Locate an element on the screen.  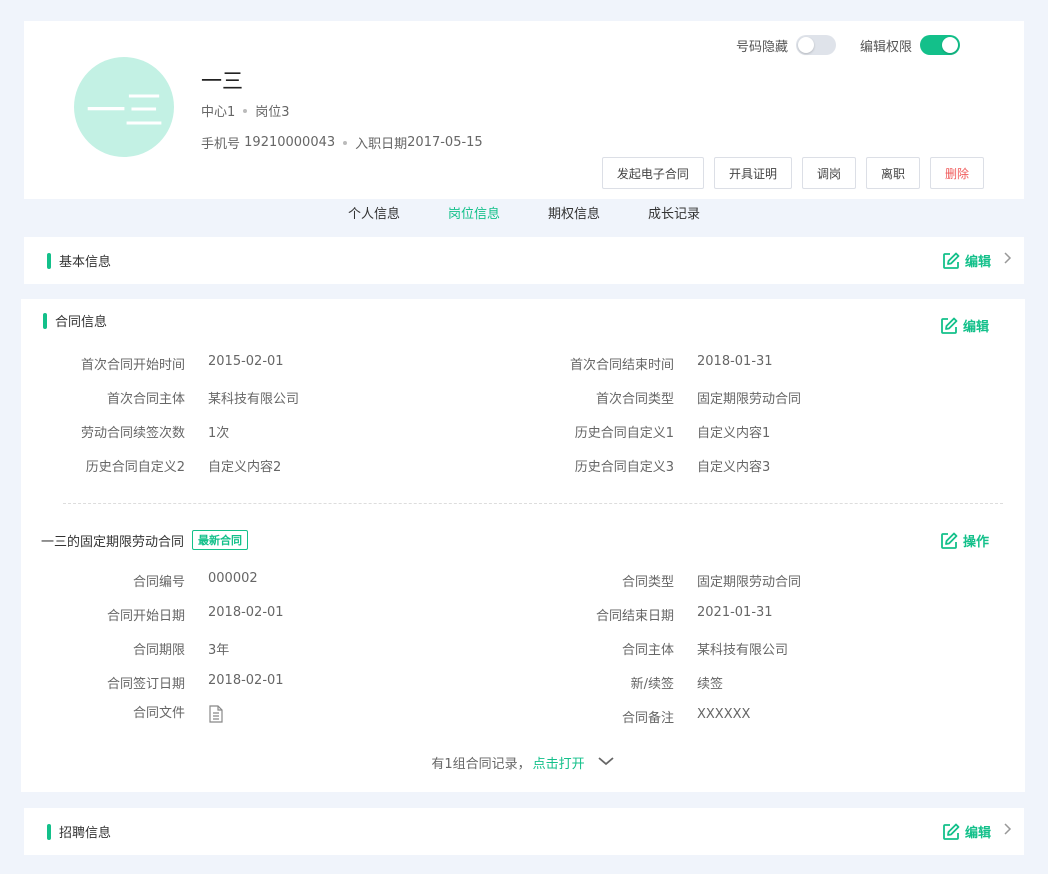
sign-contract-button: 发起电子合同 is located at coordinates (652, 173).